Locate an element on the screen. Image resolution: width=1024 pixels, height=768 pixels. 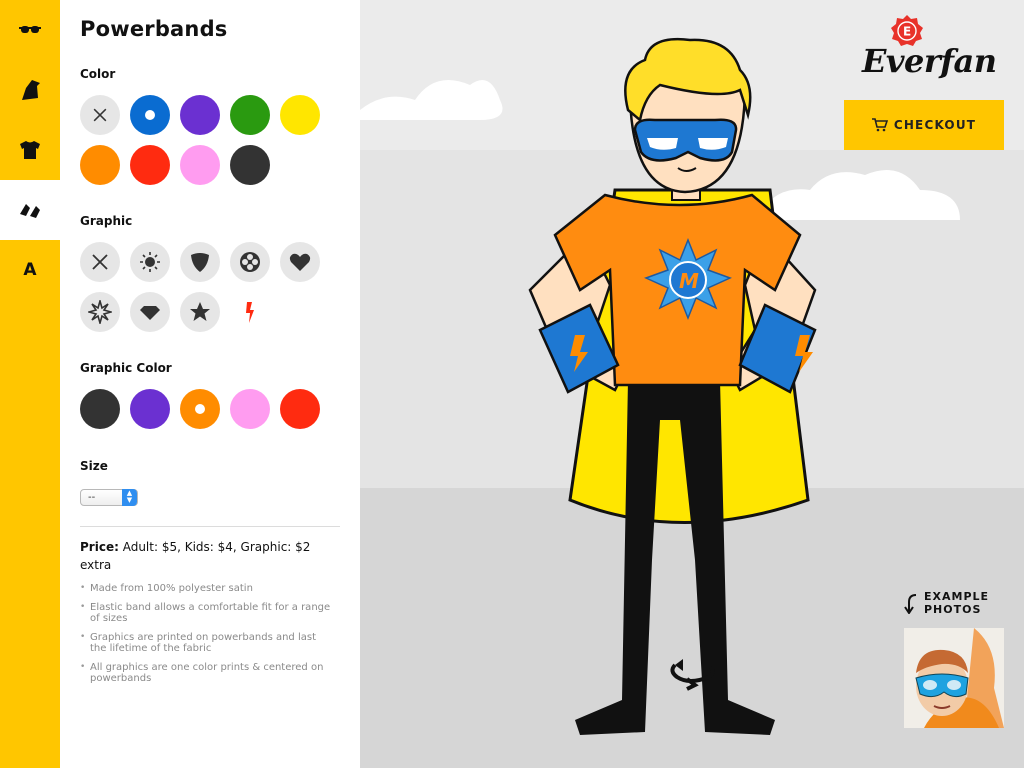
rail-letter: A is located at coordinates (30, 270).